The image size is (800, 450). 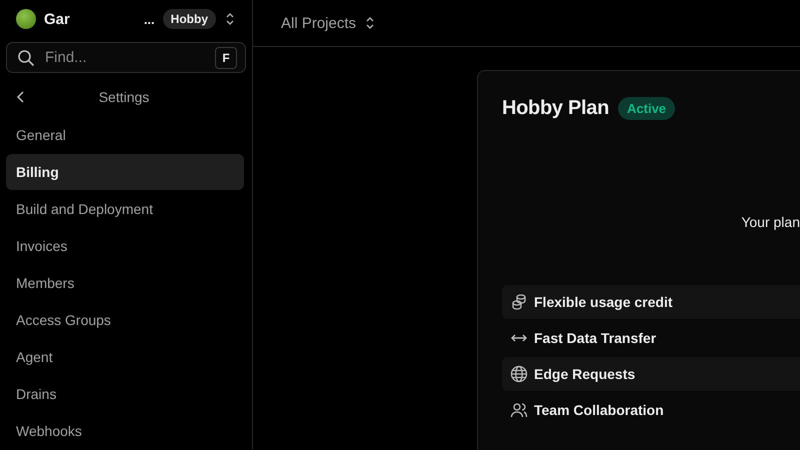 What do you see at coordinates (328, 23) in the screenshot?
I see `project-selector: All Projects` at bounding box center [328, 23].